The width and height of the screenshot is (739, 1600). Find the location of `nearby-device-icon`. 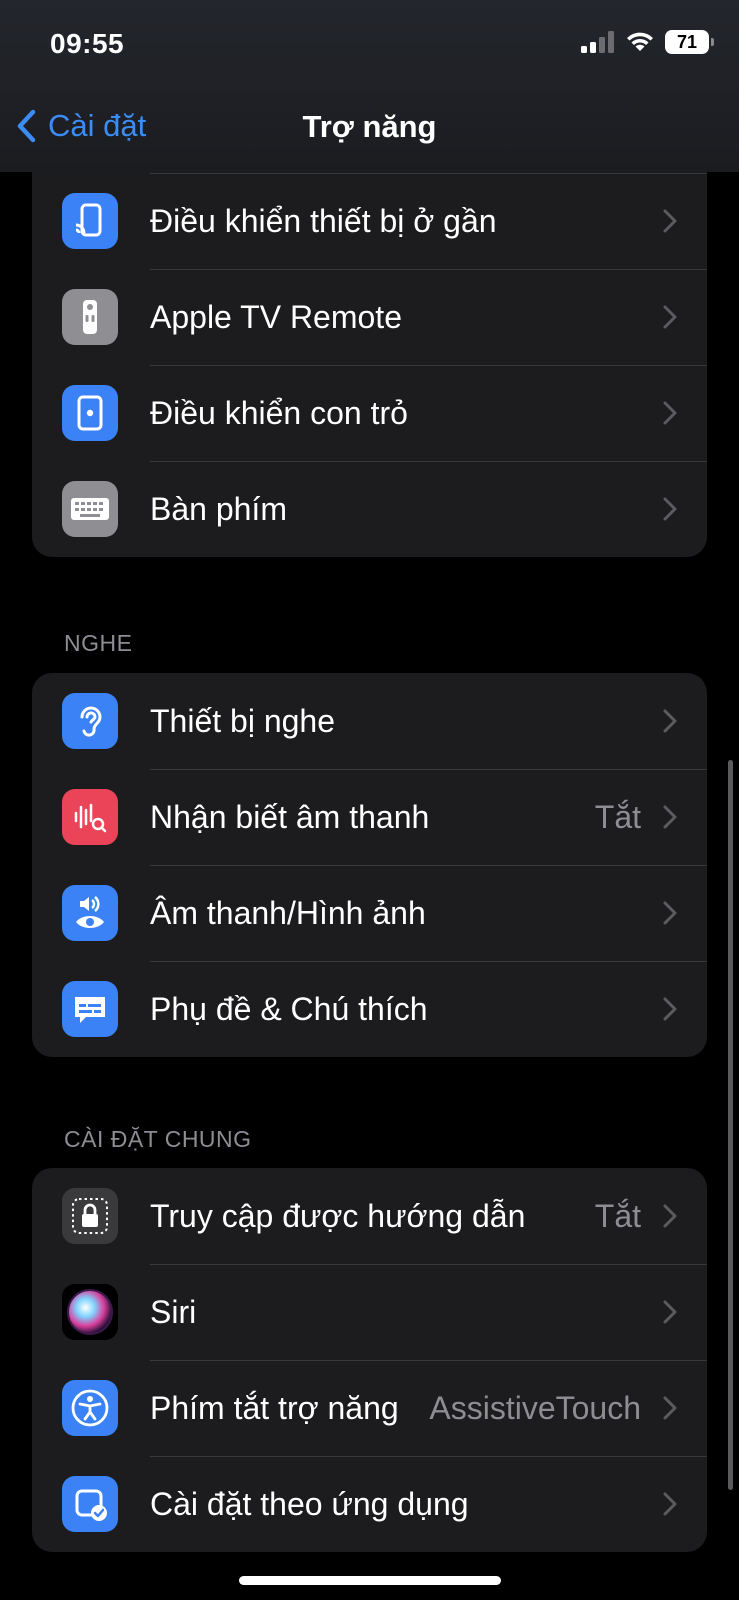

nearby-device-icon is located at coordinates (90, 221).